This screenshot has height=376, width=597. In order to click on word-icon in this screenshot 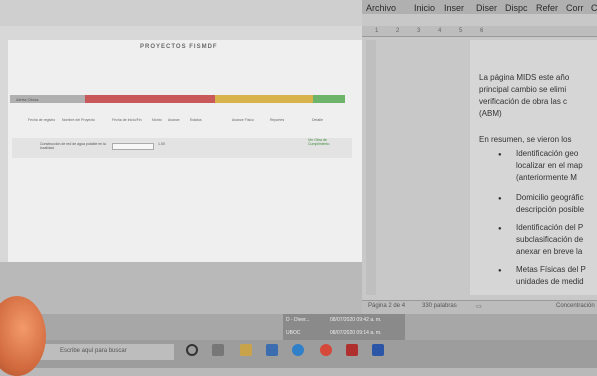, I will do `click(378, 350)`.